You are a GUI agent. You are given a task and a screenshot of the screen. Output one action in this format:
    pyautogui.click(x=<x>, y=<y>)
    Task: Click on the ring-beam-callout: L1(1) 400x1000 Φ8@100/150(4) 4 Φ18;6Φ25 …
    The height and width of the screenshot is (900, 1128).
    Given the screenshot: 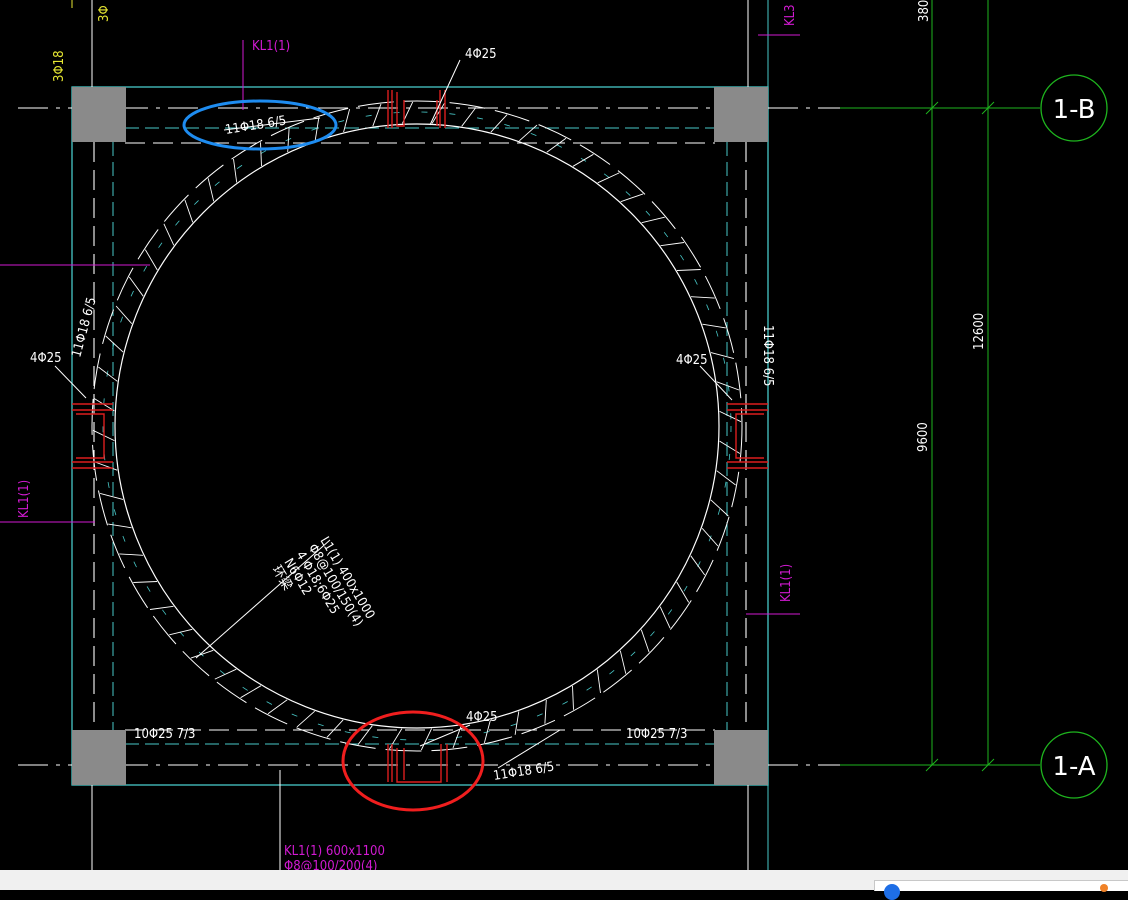 What is the action you would take?
    pyautogui.click(x=323, y=592)
    